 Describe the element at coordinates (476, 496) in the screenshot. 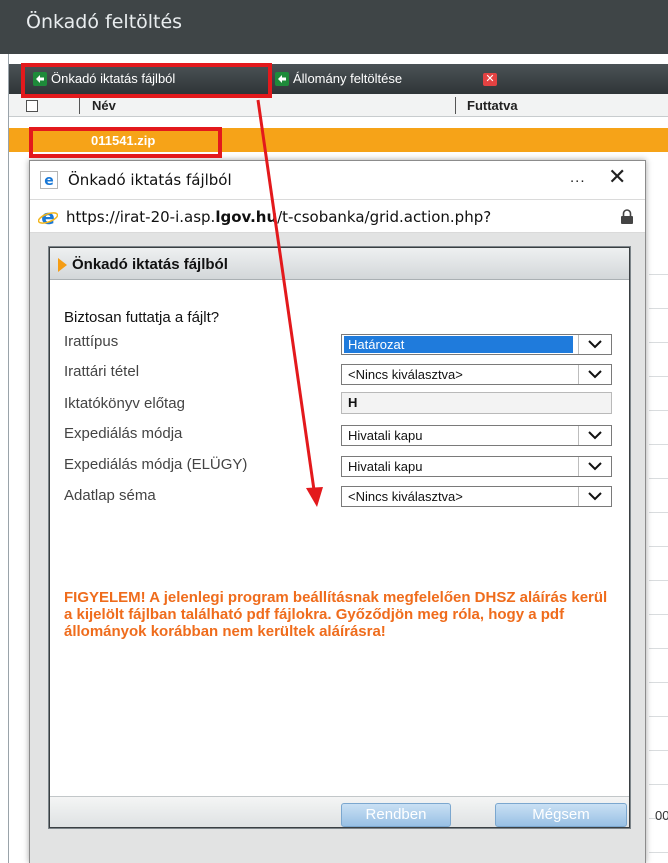

I see `data-sheet-schema-select: <Nincs kiválasztva>` at that location.